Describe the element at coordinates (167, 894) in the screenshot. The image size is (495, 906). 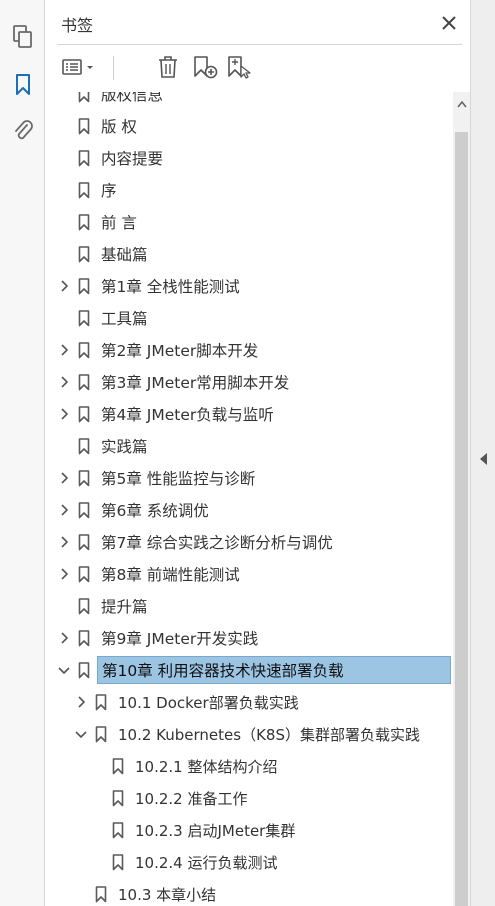
I see `bookmark-item-label: 10.3 本章小结` at that location.